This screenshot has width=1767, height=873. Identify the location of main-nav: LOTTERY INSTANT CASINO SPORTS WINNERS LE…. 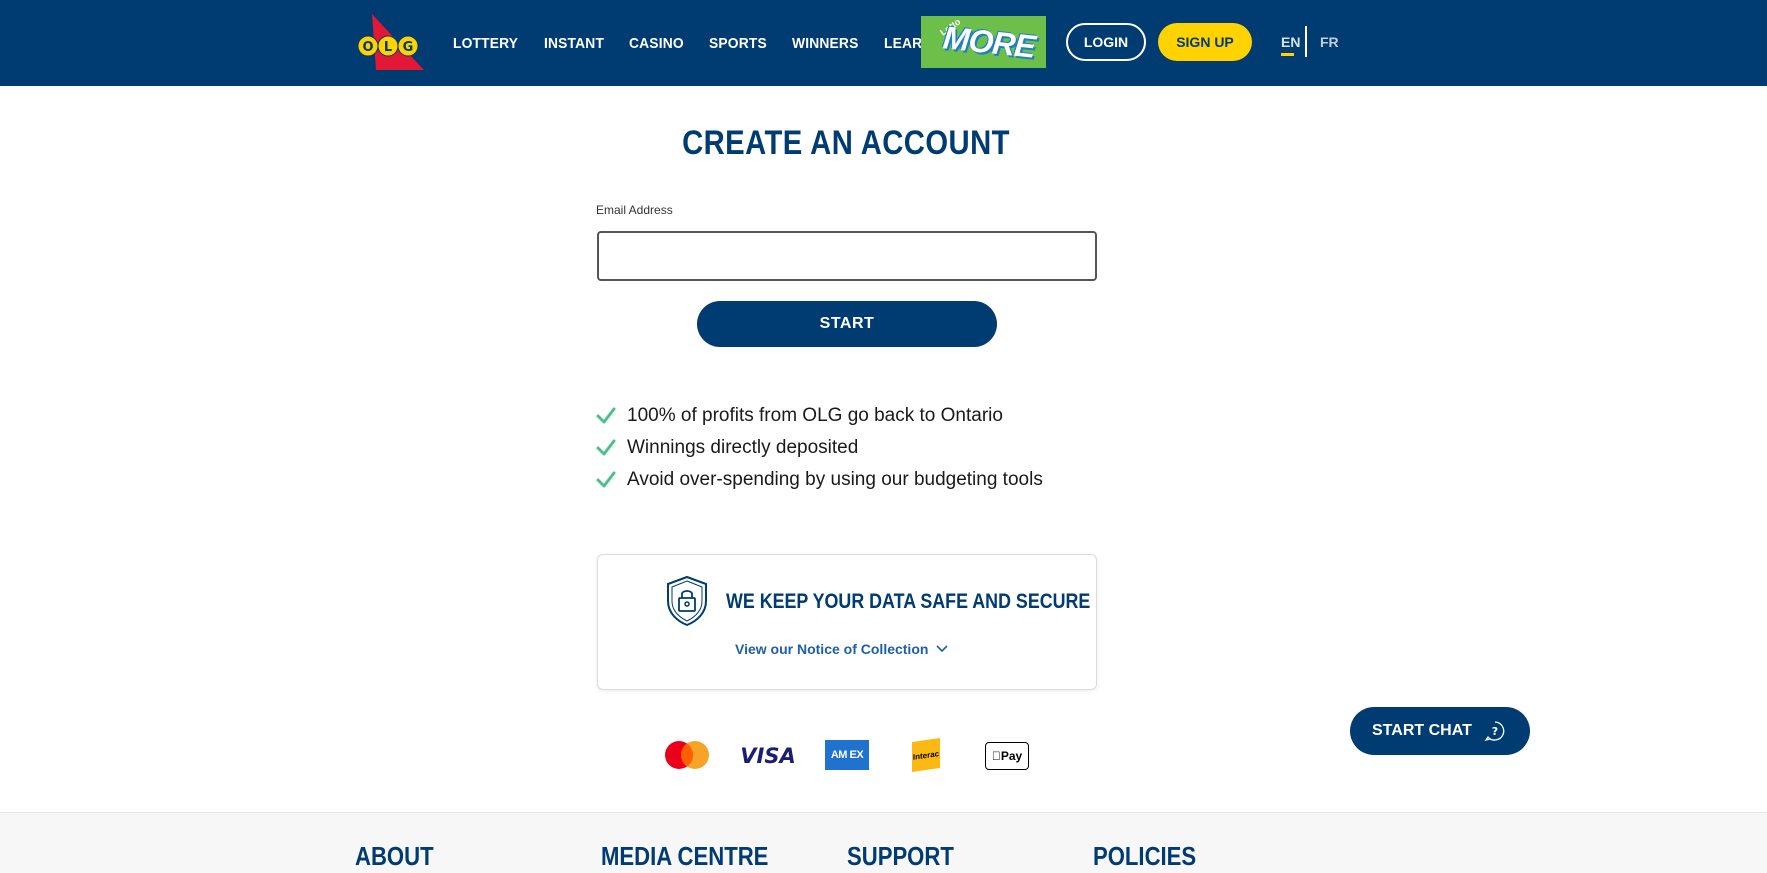
(694, 43).